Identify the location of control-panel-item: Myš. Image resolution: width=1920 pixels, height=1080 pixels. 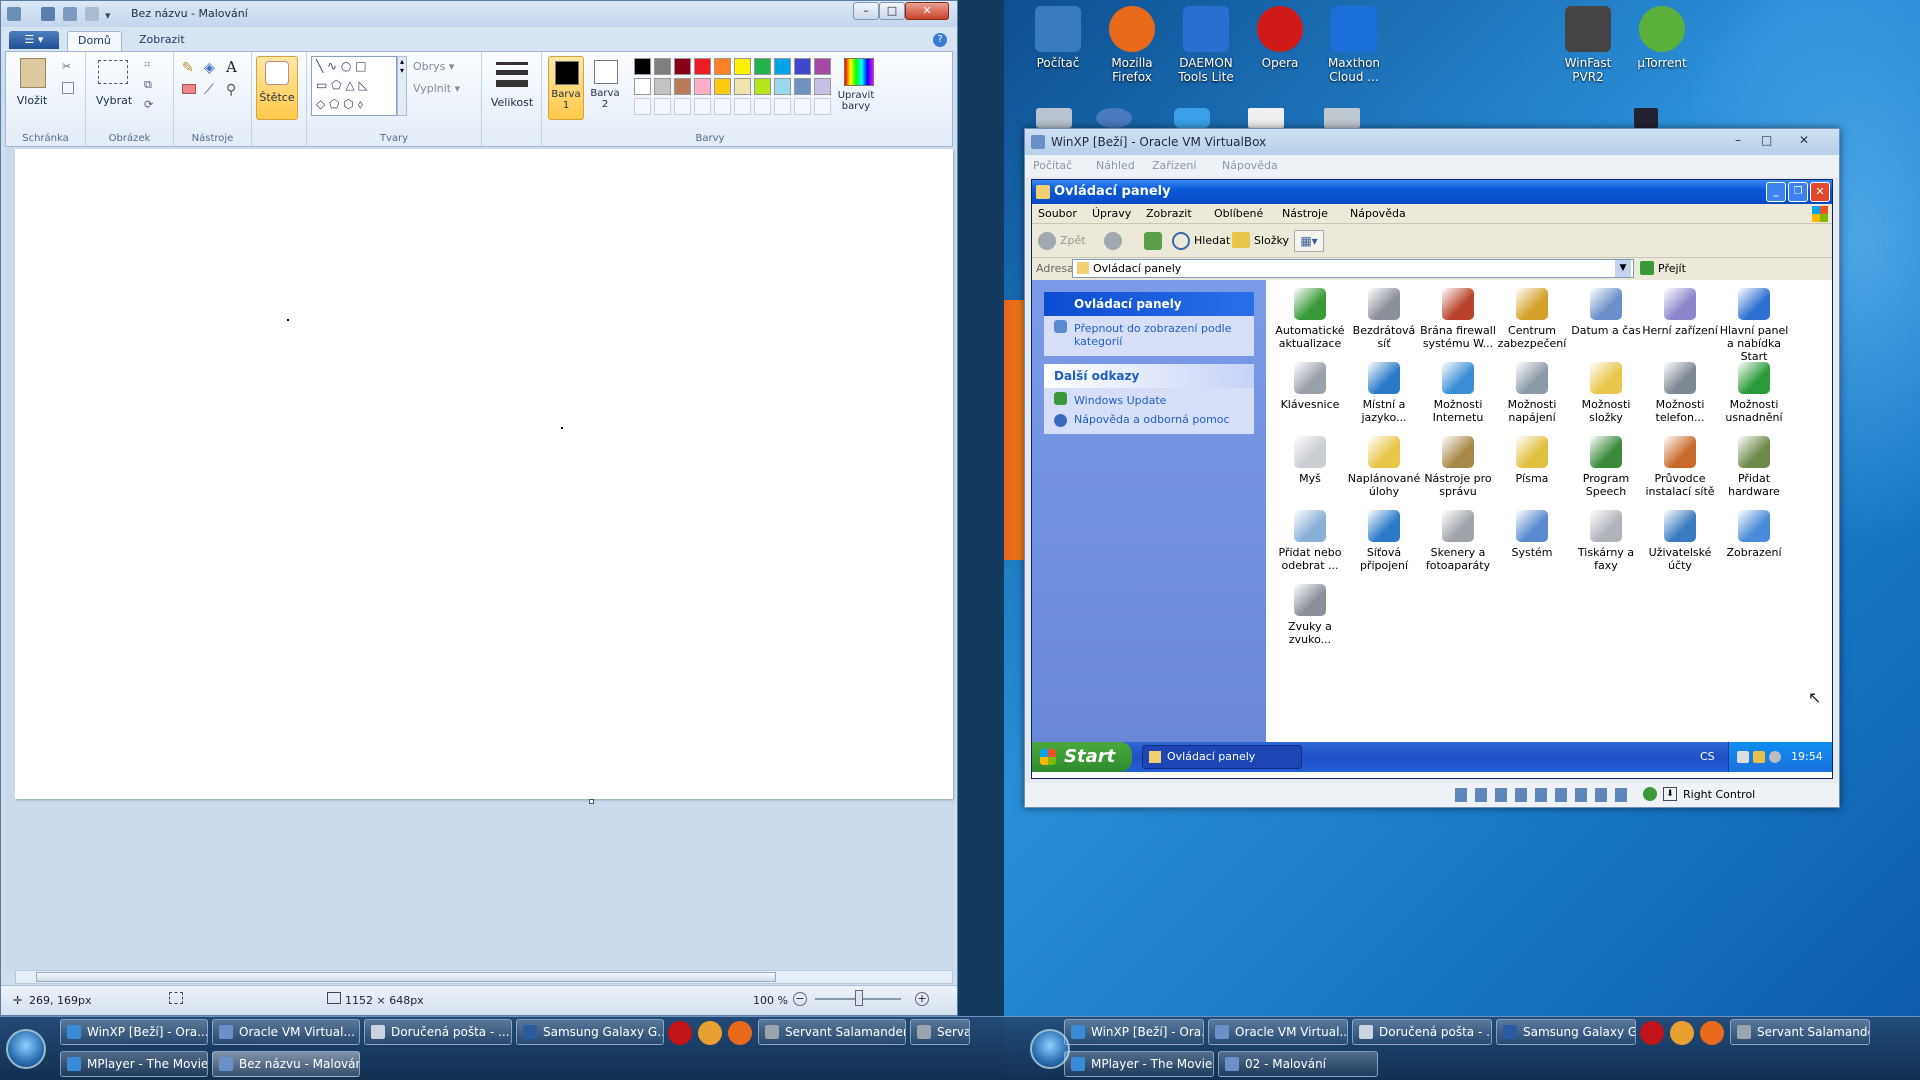
(1310, 473).